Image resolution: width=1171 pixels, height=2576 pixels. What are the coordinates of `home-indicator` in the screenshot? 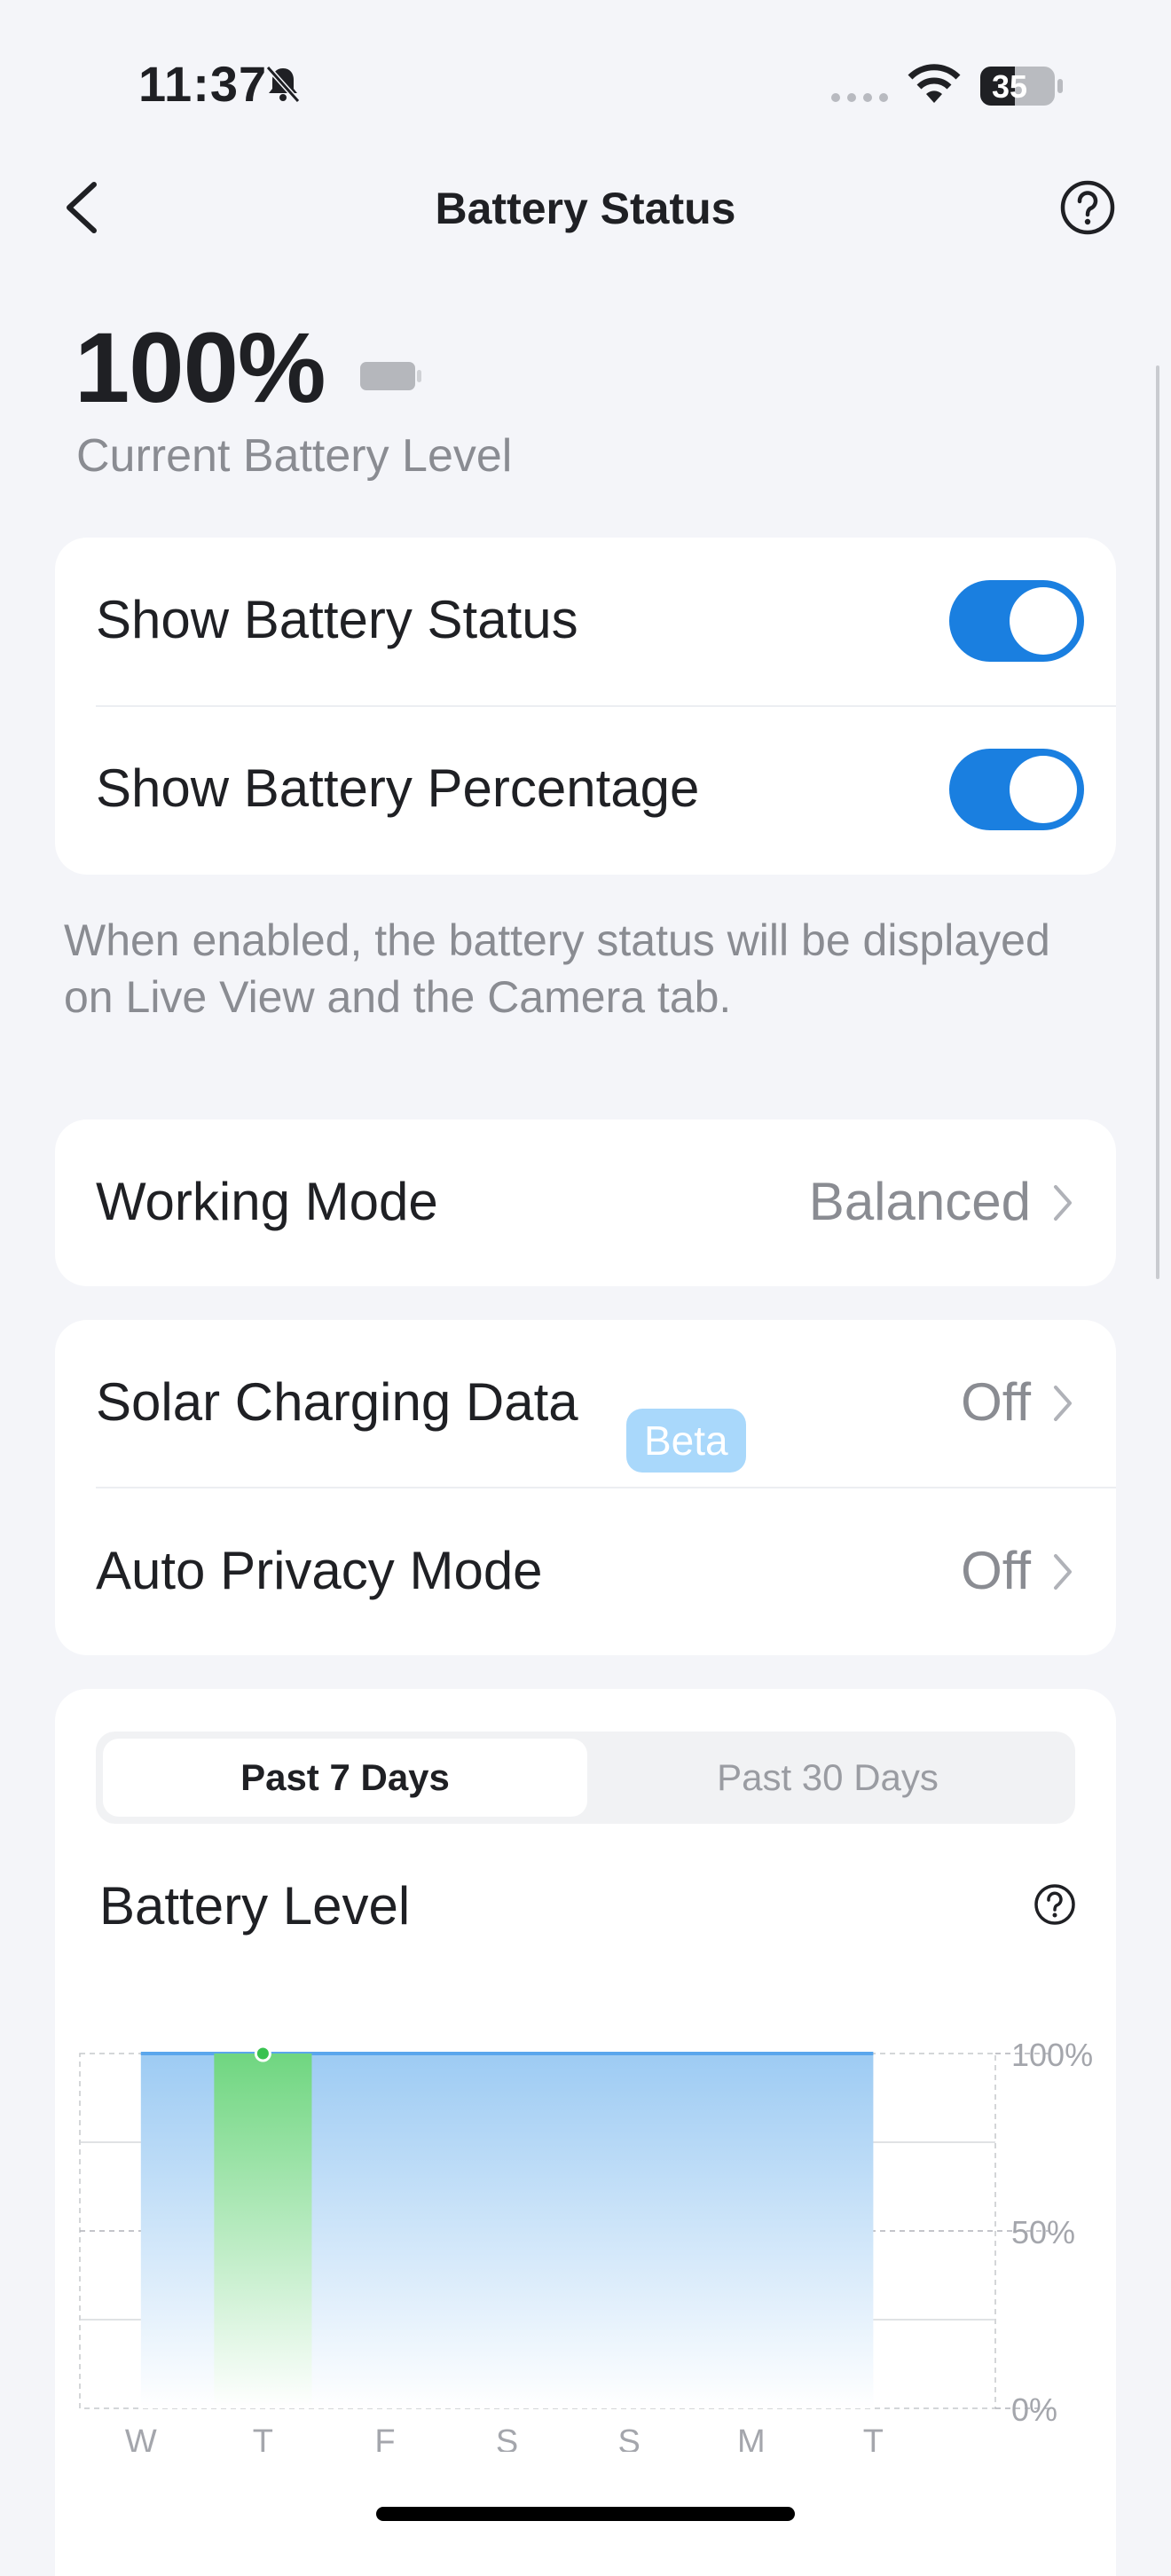 It's located at (586, 2514).